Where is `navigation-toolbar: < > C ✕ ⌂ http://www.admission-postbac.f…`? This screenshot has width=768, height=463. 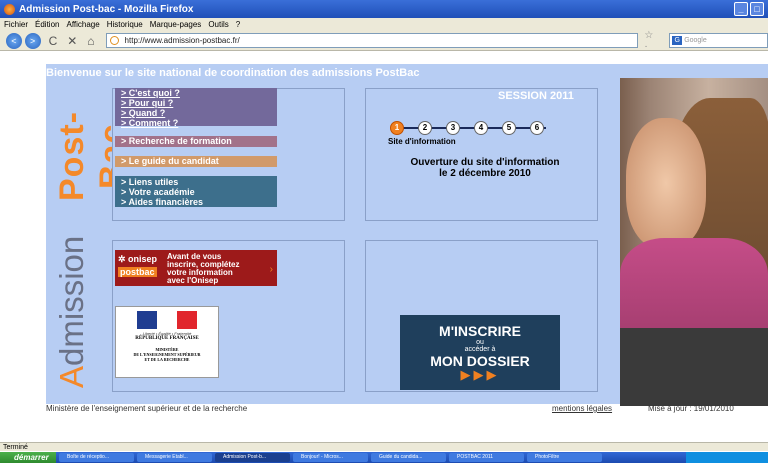 navigation-toolbar: < > C ✕ ⌂ http://www.admission-postbac.f… is located at coordinates (384, 41).